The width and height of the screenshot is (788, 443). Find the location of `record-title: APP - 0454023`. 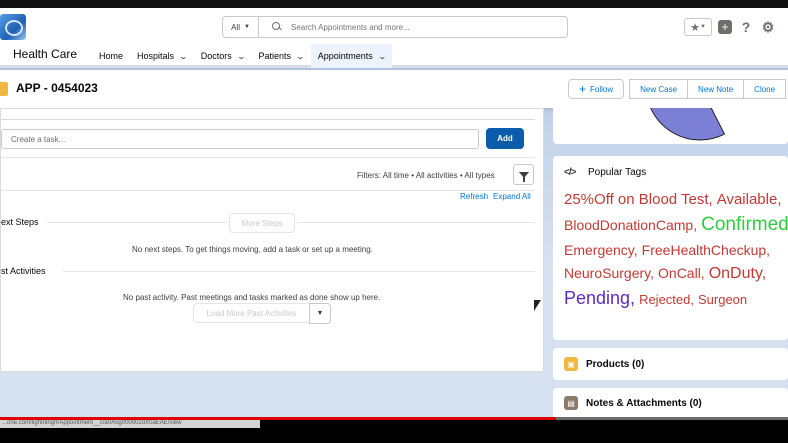

record-title: APP - 0454023 is located at coordinates (57, 88).